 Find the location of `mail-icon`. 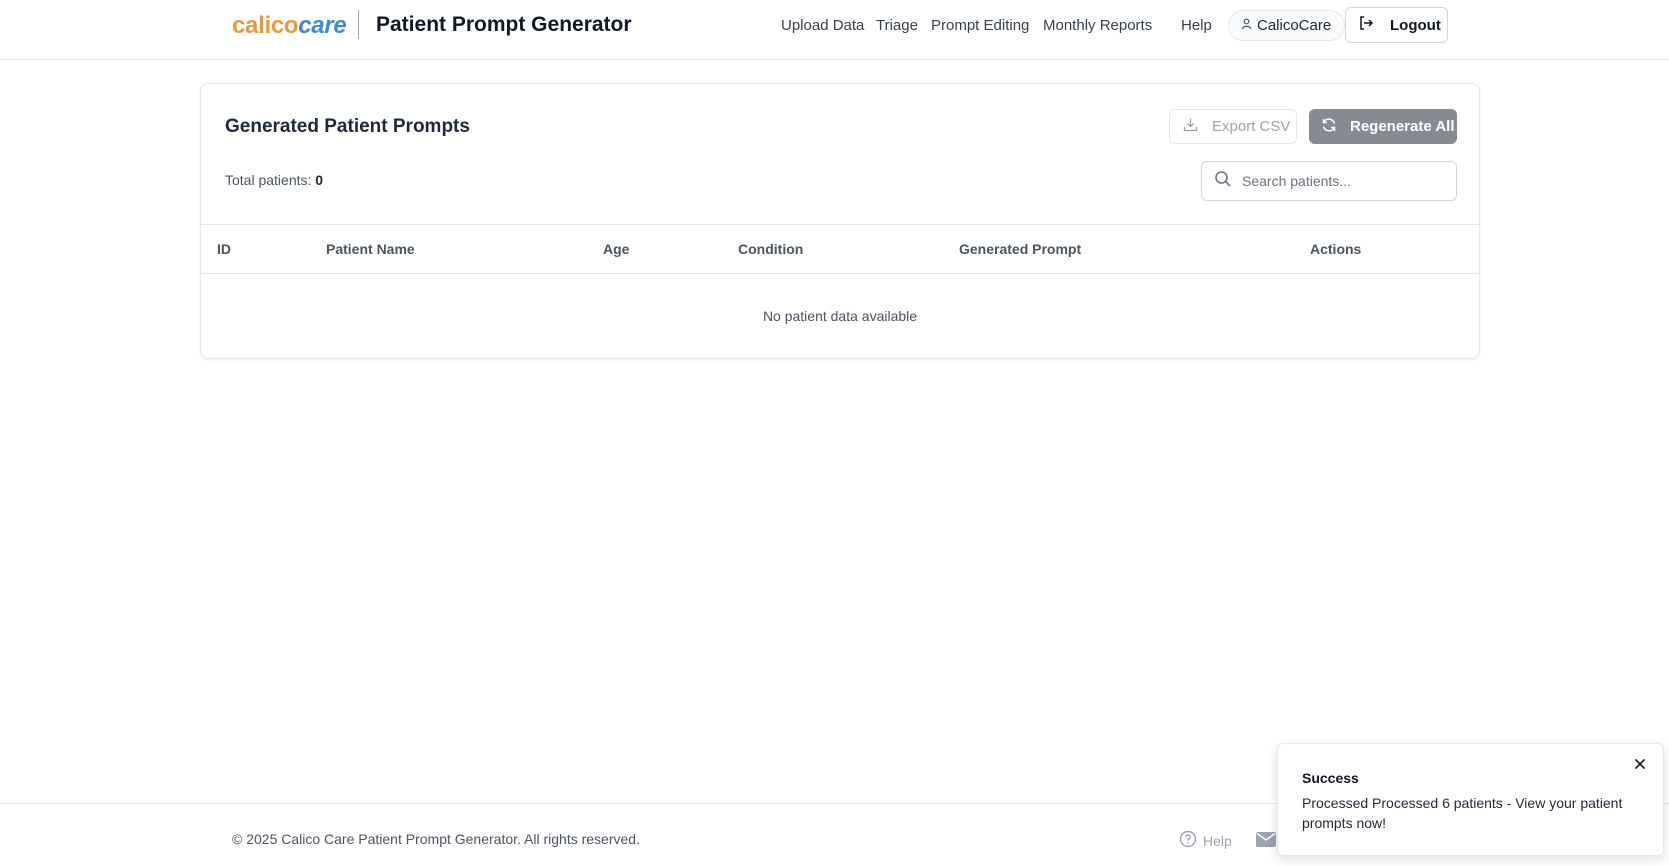

mail-icon is located at coordinates (1266, 842).